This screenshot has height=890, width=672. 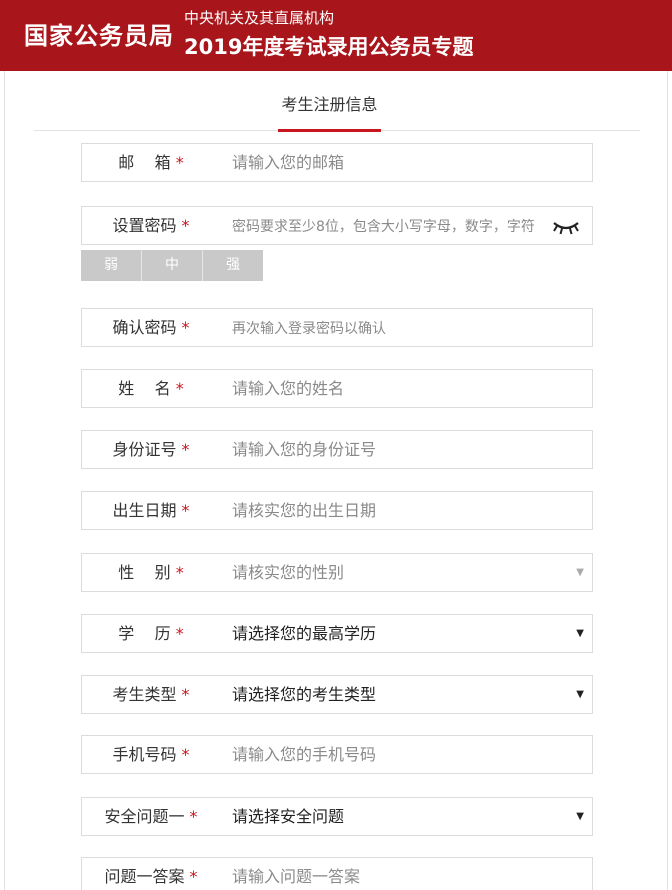 What do you see at coordinates (151, 162) in the screenshot?
I see `email-label: 邮 箱 *` at bounding box center [151, 162].